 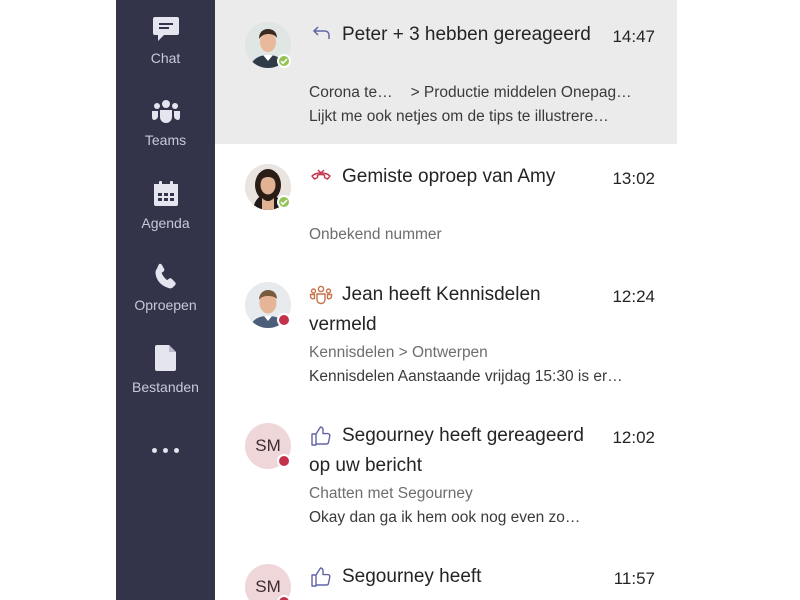 What do you see at coordinates (633, 178) in the screenshot?
I see `activity-time: 13:02` at bounding box center [633, 178].